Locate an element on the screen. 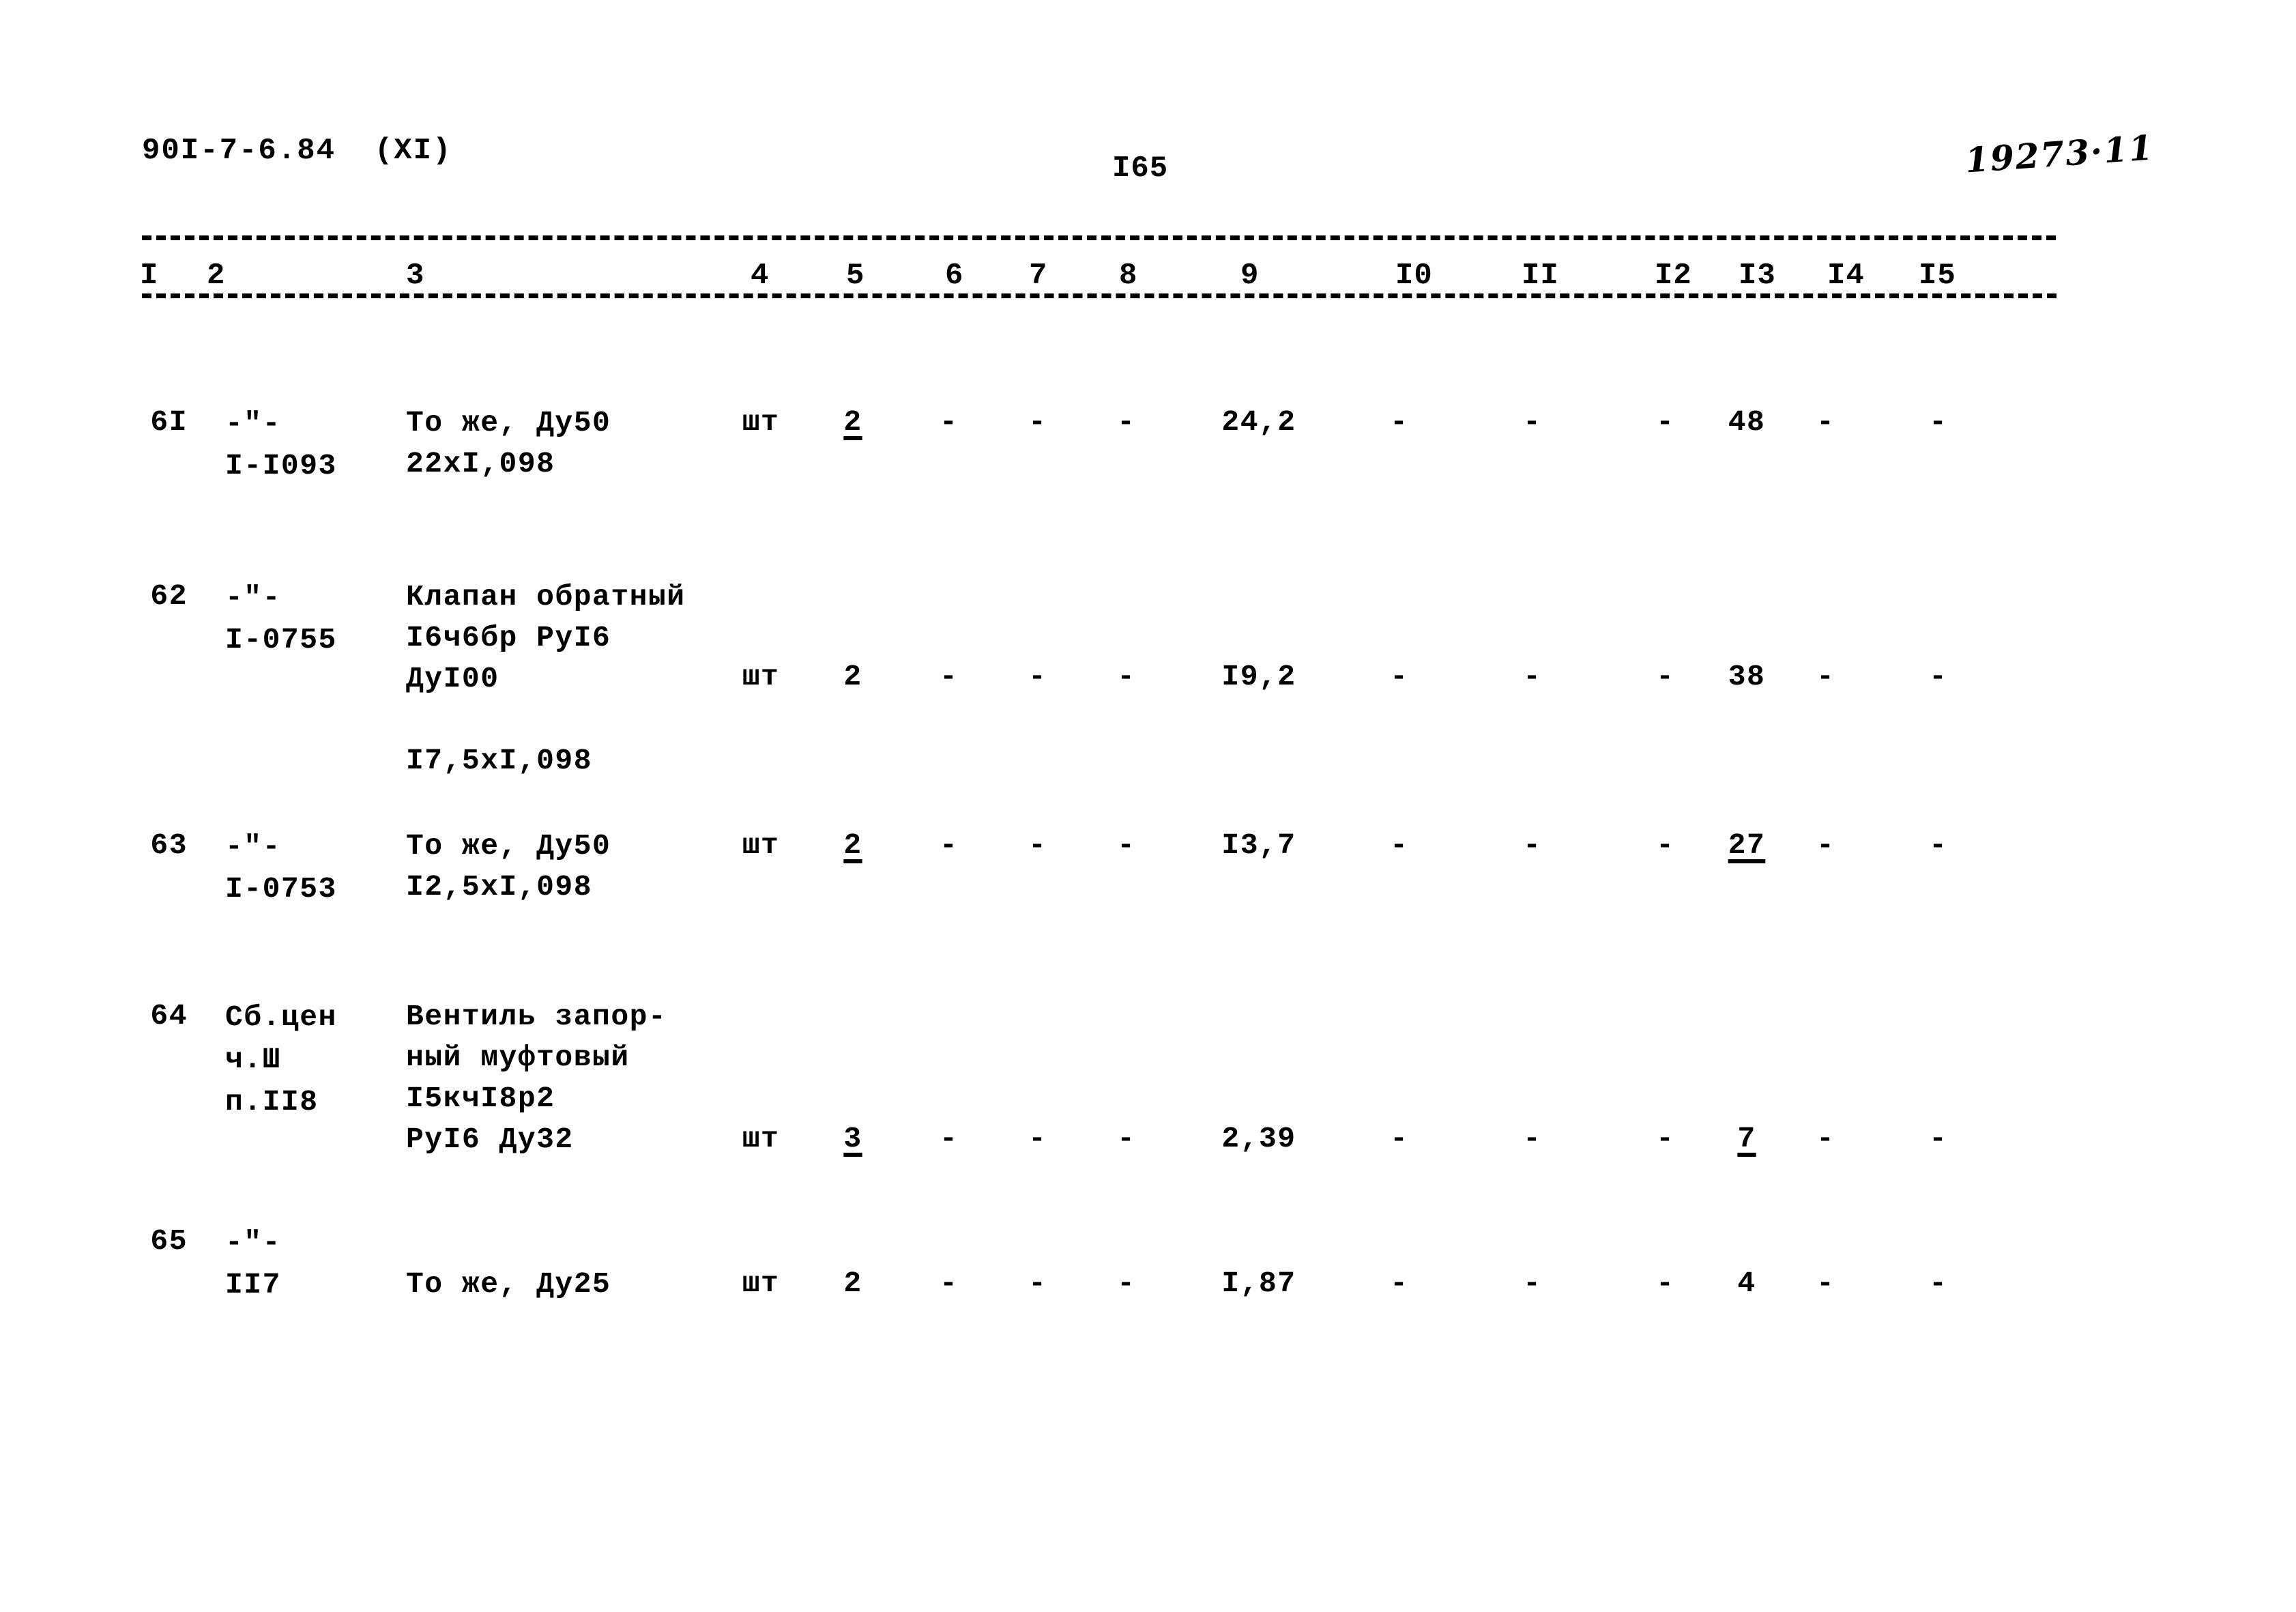  row-number: 64 is located at coordinates (169, 1016).